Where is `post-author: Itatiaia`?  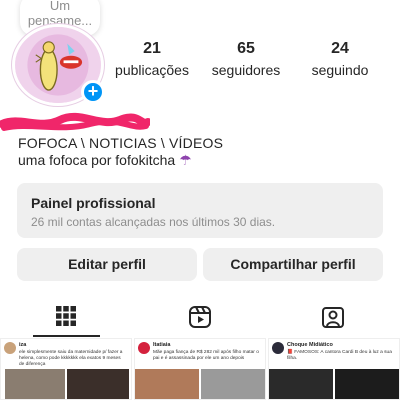
post-author: Itatiaia is located at coordinates (162, 345).